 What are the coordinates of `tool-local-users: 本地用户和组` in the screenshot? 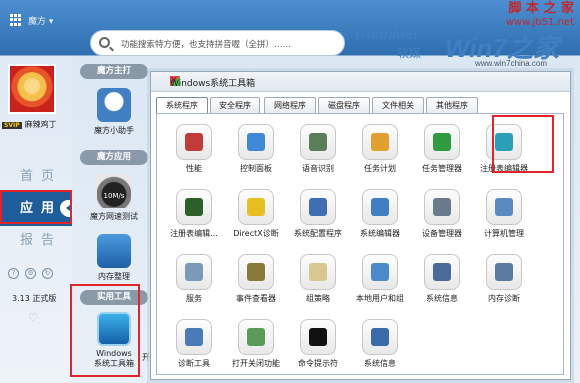 It's located at (380, 280).